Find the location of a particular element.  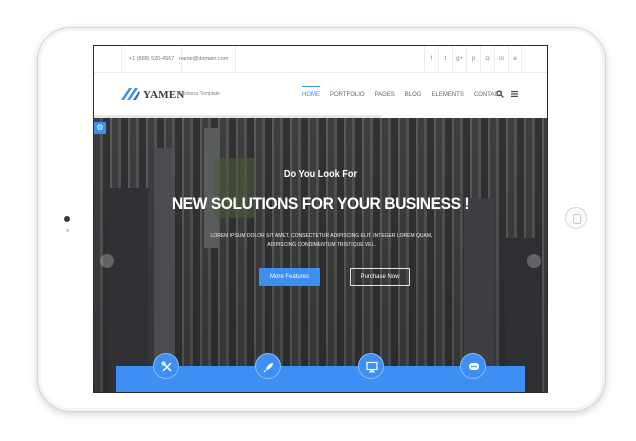

linkedin-icon: in is located at coordinates (501, 59).